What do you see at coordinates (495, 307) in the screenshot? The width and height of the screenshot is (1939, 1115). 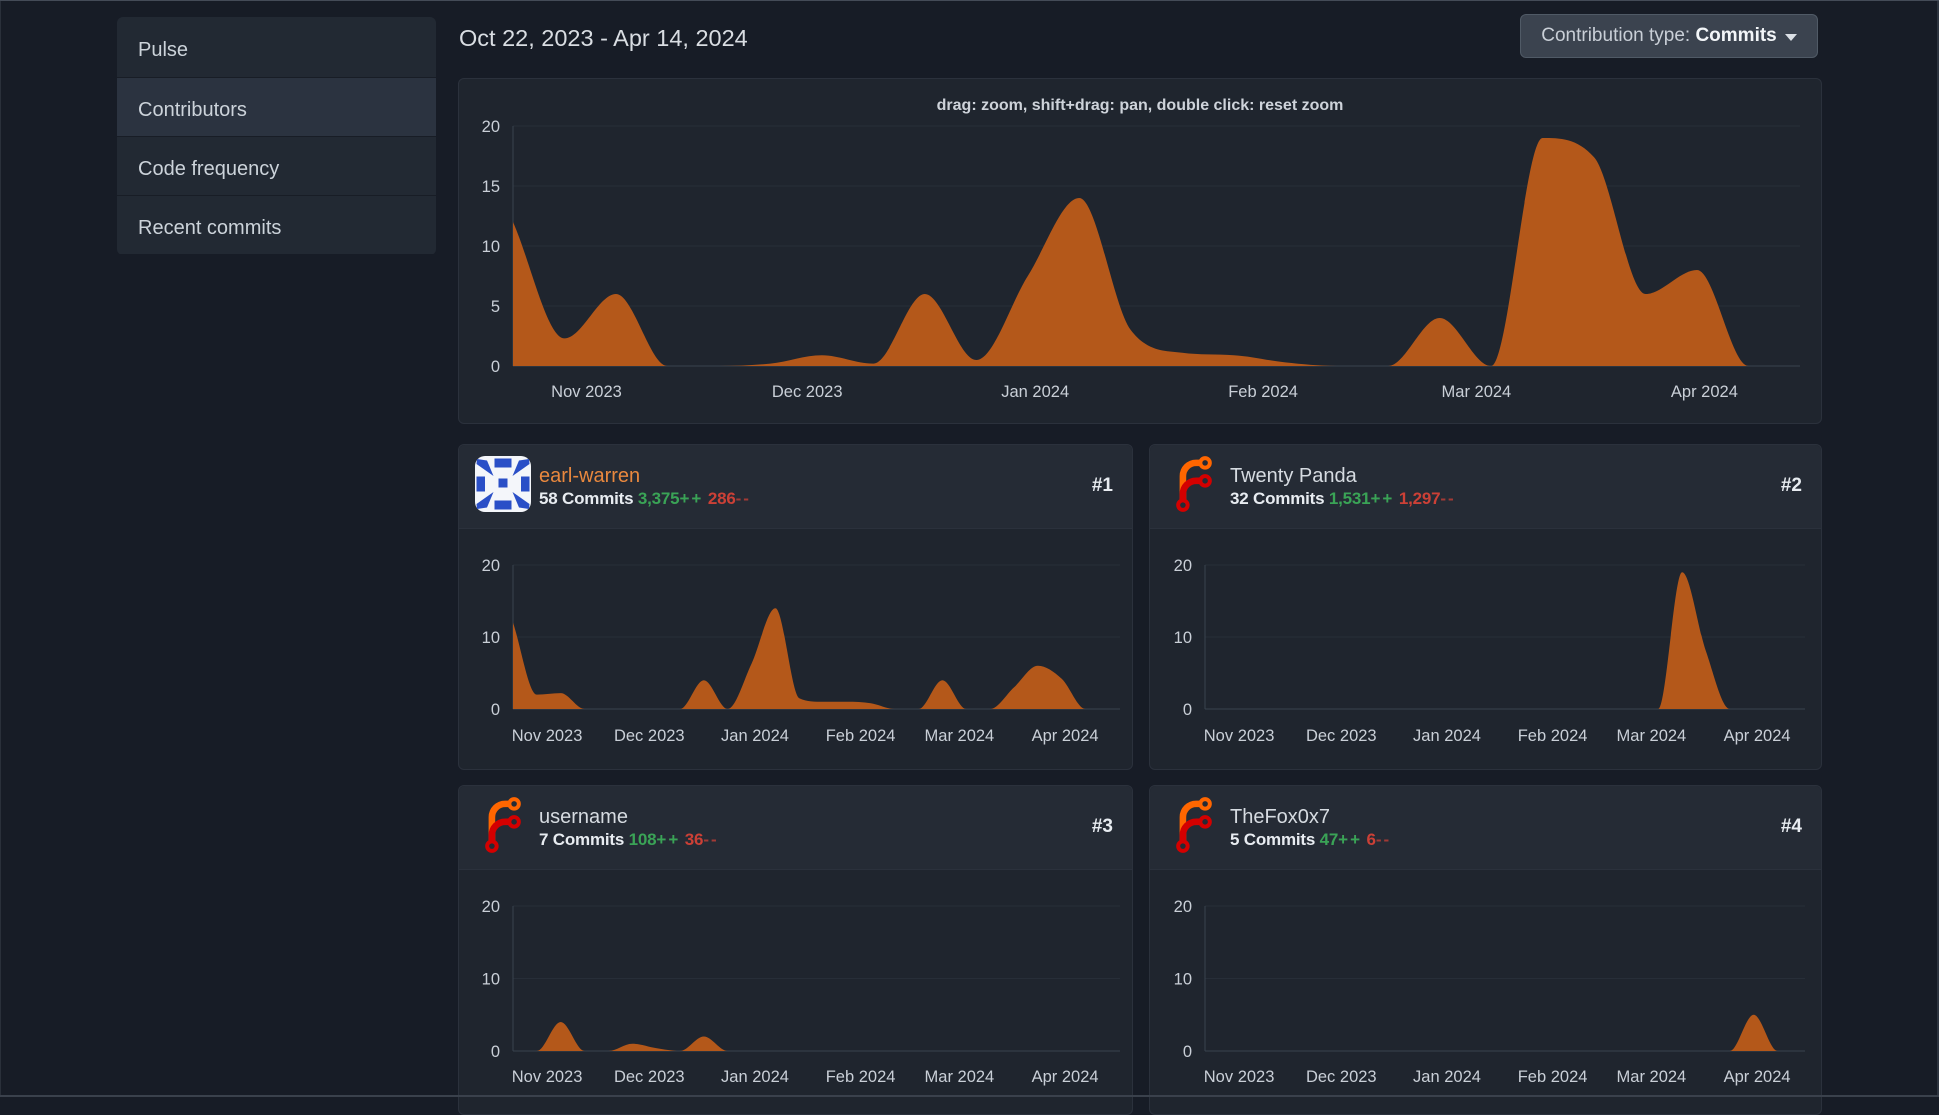 I see `svg-text: 5` at bounding box center [495, 307].